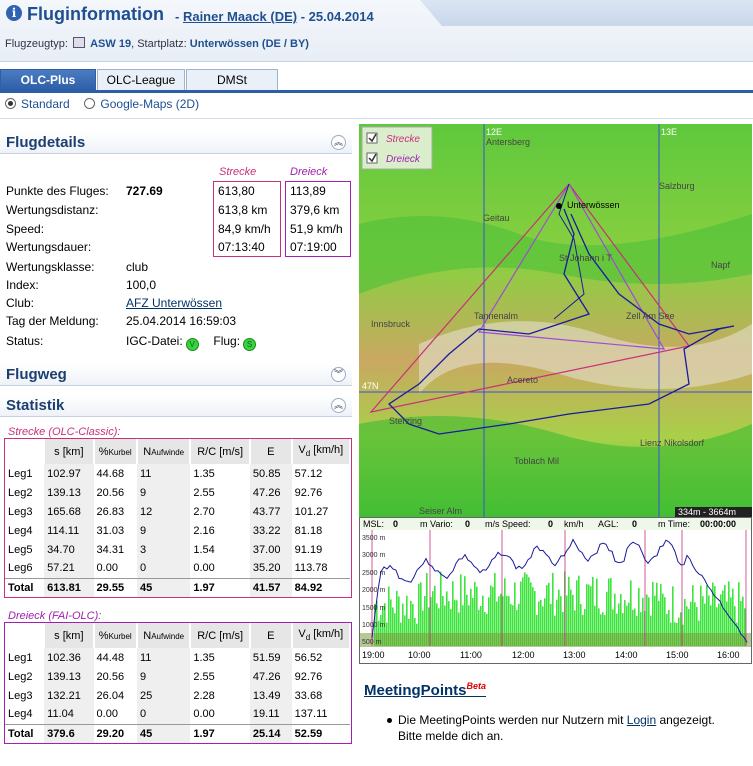 The image size is (753, 766). What do you see at coordinates (204, 695) in the screenshot?
I see `table-cell: 2.28` at bounding box center [204, 695].